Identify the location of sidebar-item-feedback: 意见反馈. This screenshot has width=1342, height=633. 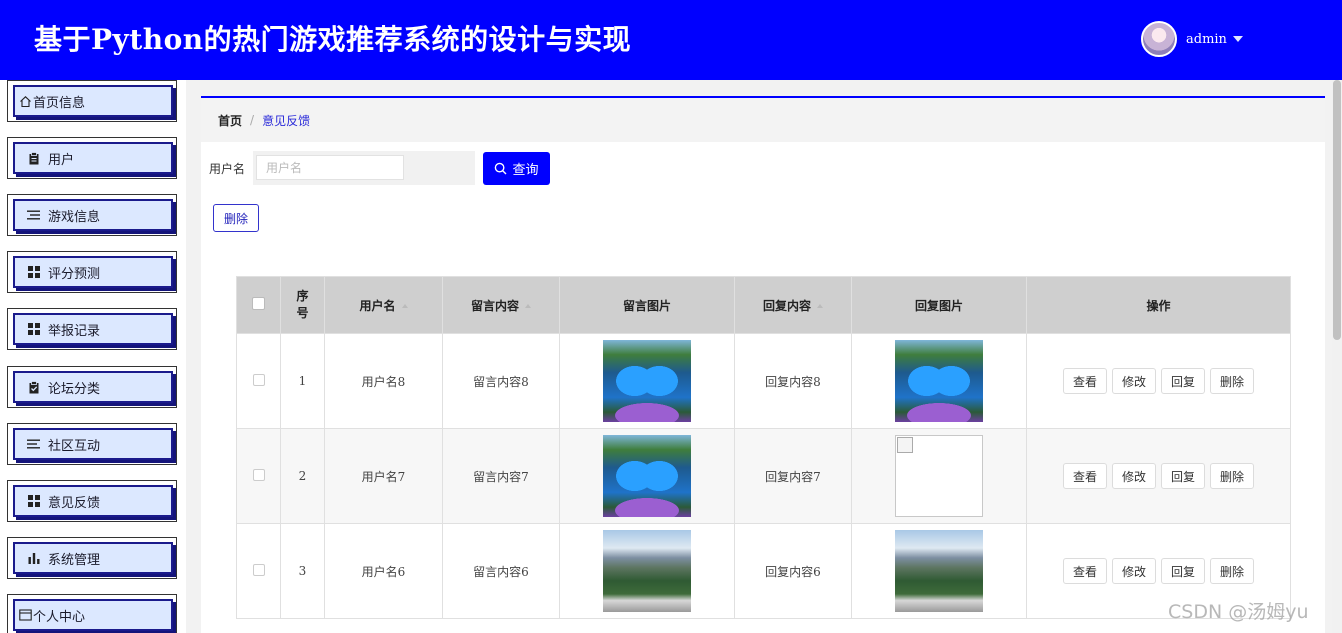
(92, 501).